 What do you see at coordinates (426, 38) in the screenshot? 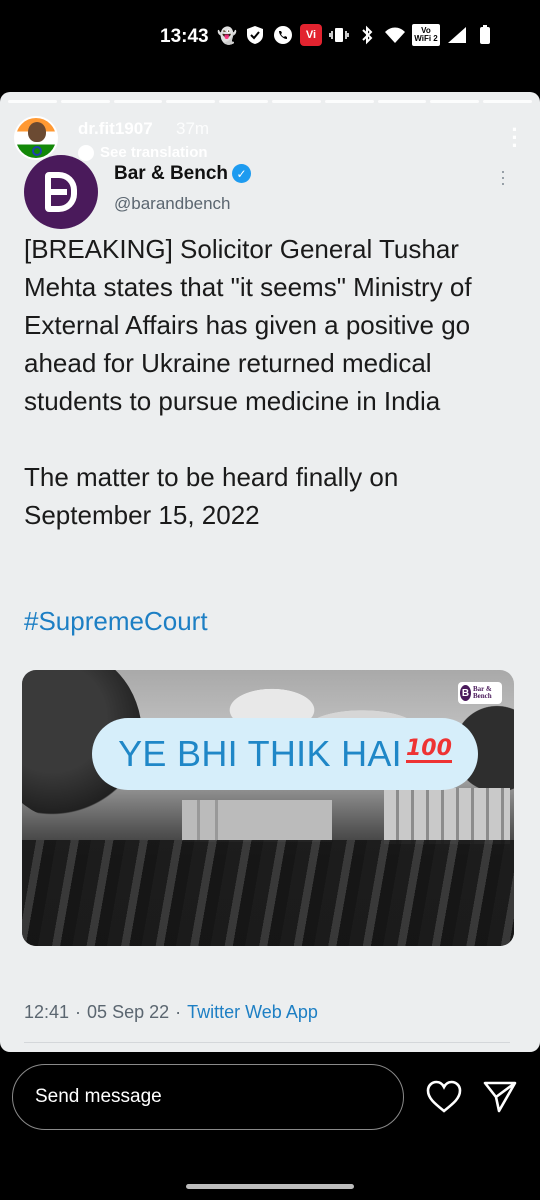
I see `vowifi-label-bottom: WiFi 2` at bounding box center [426, 38].